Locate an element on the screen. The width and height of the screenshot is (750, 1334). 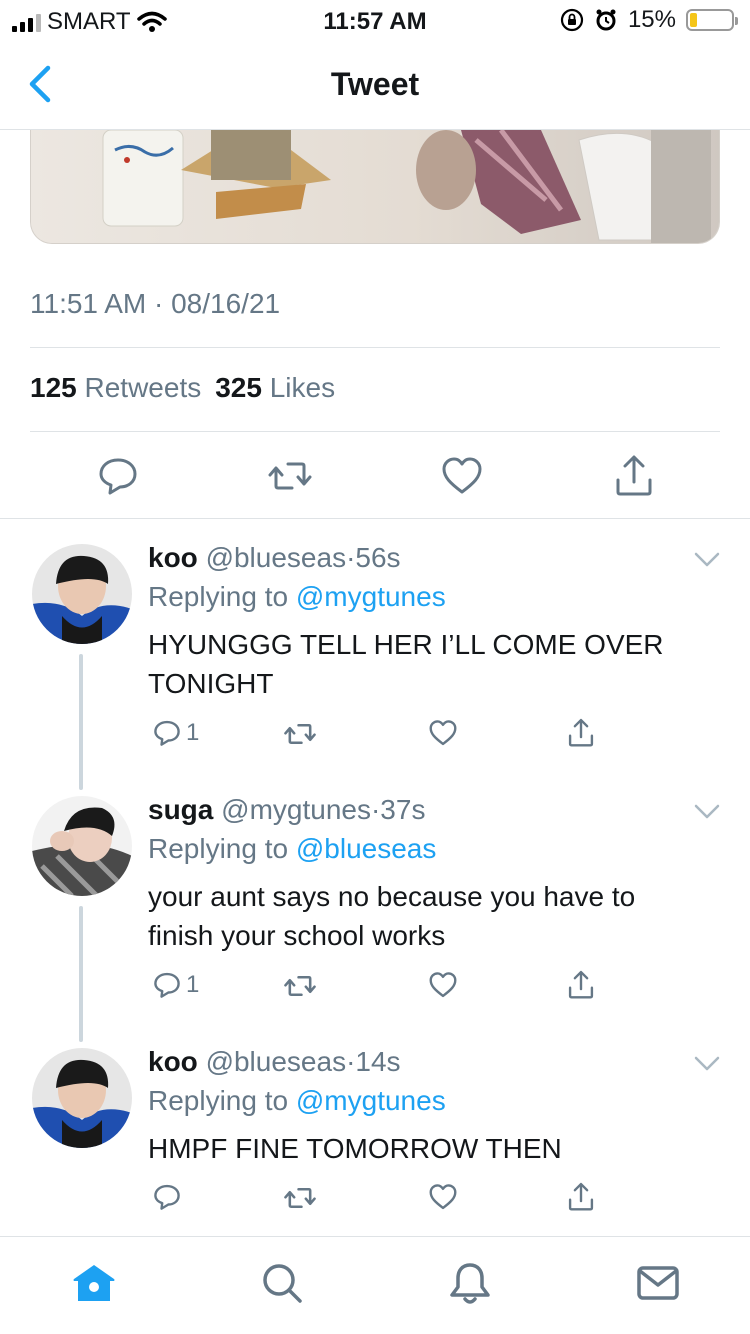
messages-envelope-icon is located at coordinates (658, 1283).